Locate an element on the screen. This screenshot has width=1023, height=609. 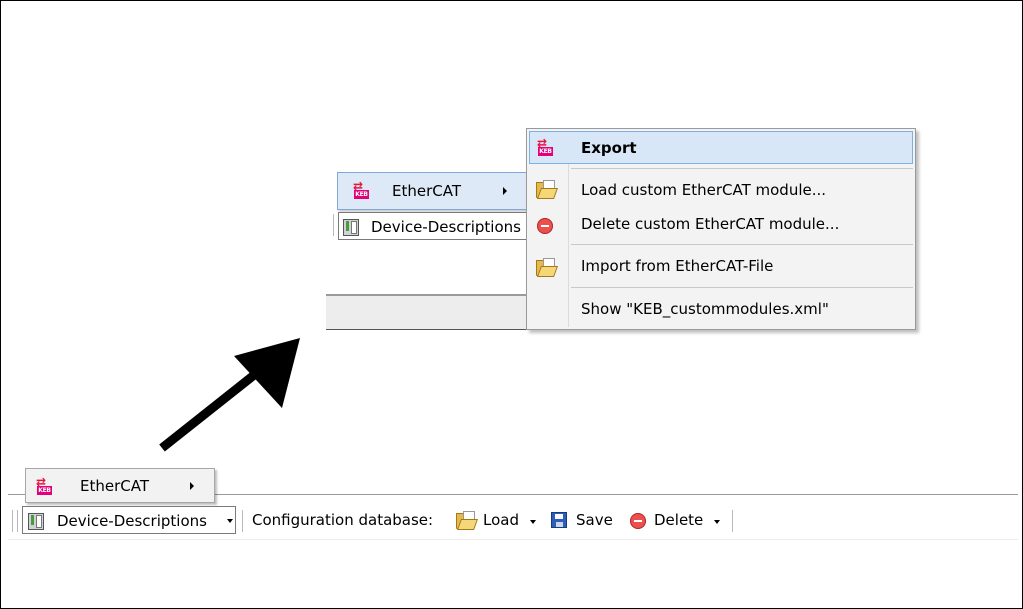
toolbar-grip is located at coordinates (12, 521).